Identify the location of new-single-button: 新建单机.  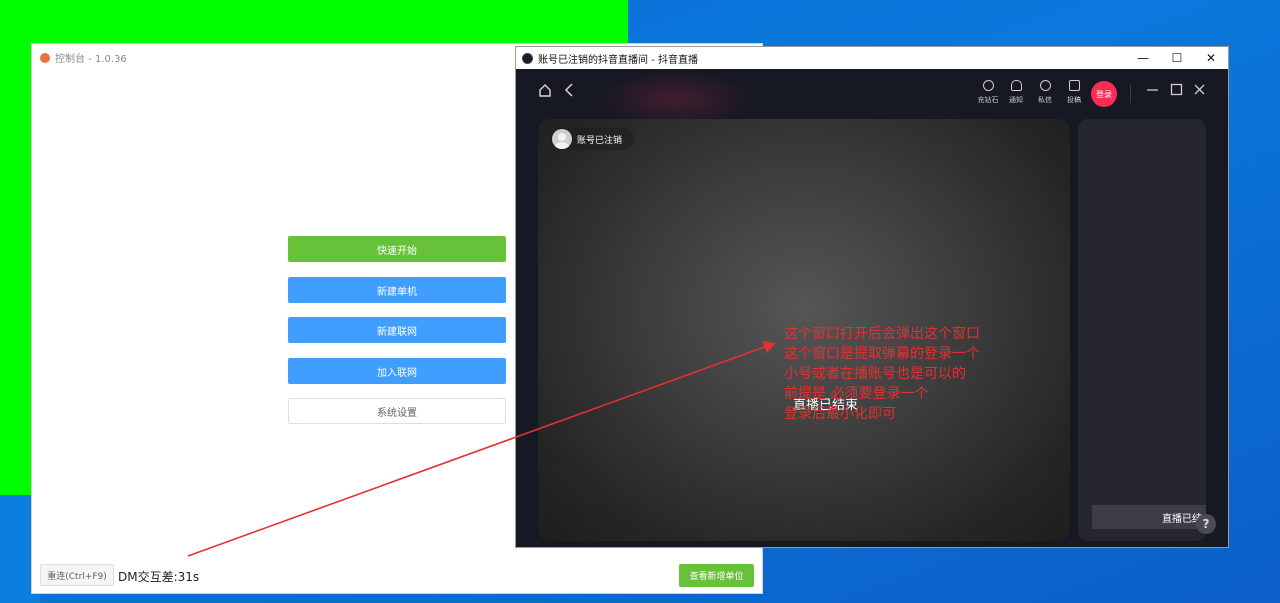
(397, 290).